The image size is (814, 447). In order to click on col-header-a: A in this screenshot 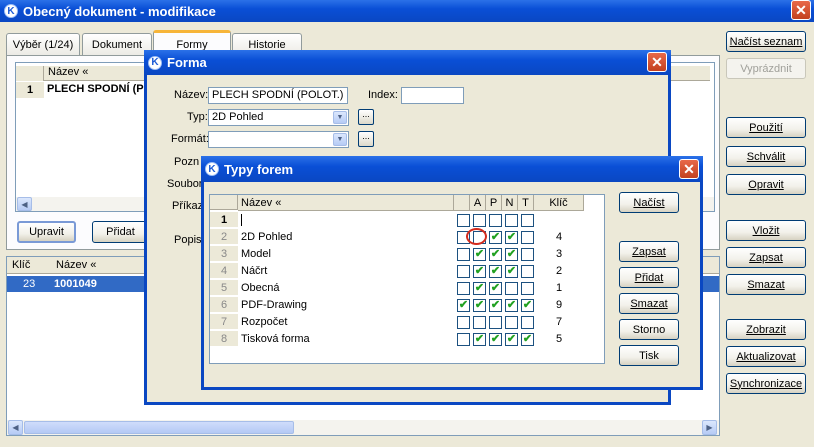, I will do `click(478, 203)`.